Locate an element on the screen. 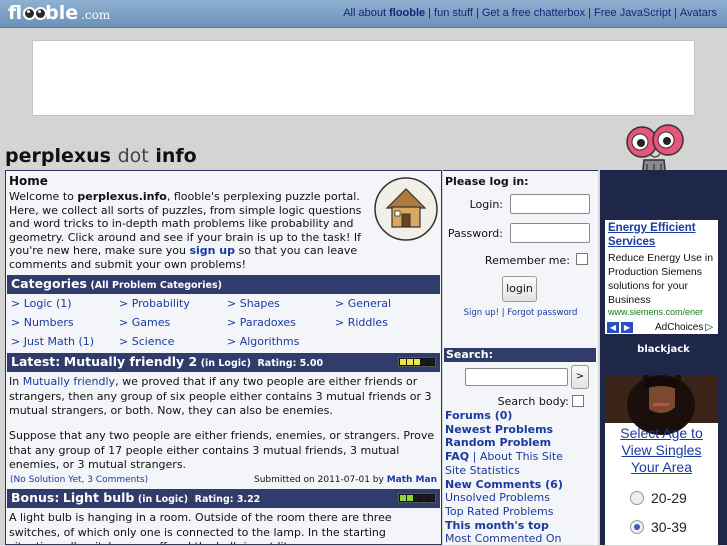 The height and width of the screenshot is (546, 727). forums-link: Forums (0) is located at coordinates (478, 415).